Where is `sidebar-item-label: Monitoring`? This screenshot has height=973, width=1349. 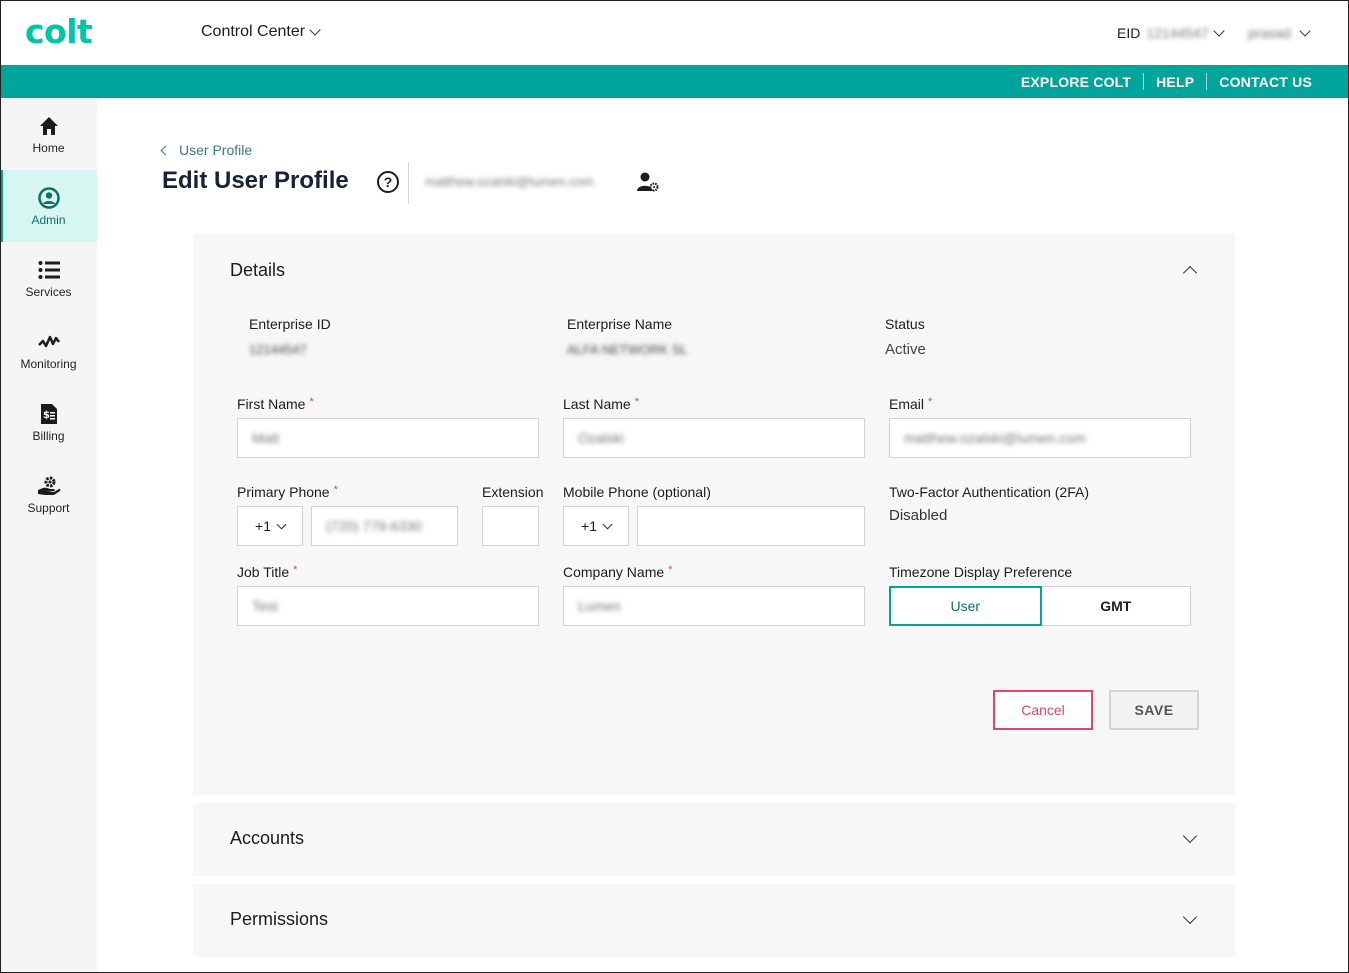
sidebar-item-label: Monitoring is located at coordinates (48, 363).